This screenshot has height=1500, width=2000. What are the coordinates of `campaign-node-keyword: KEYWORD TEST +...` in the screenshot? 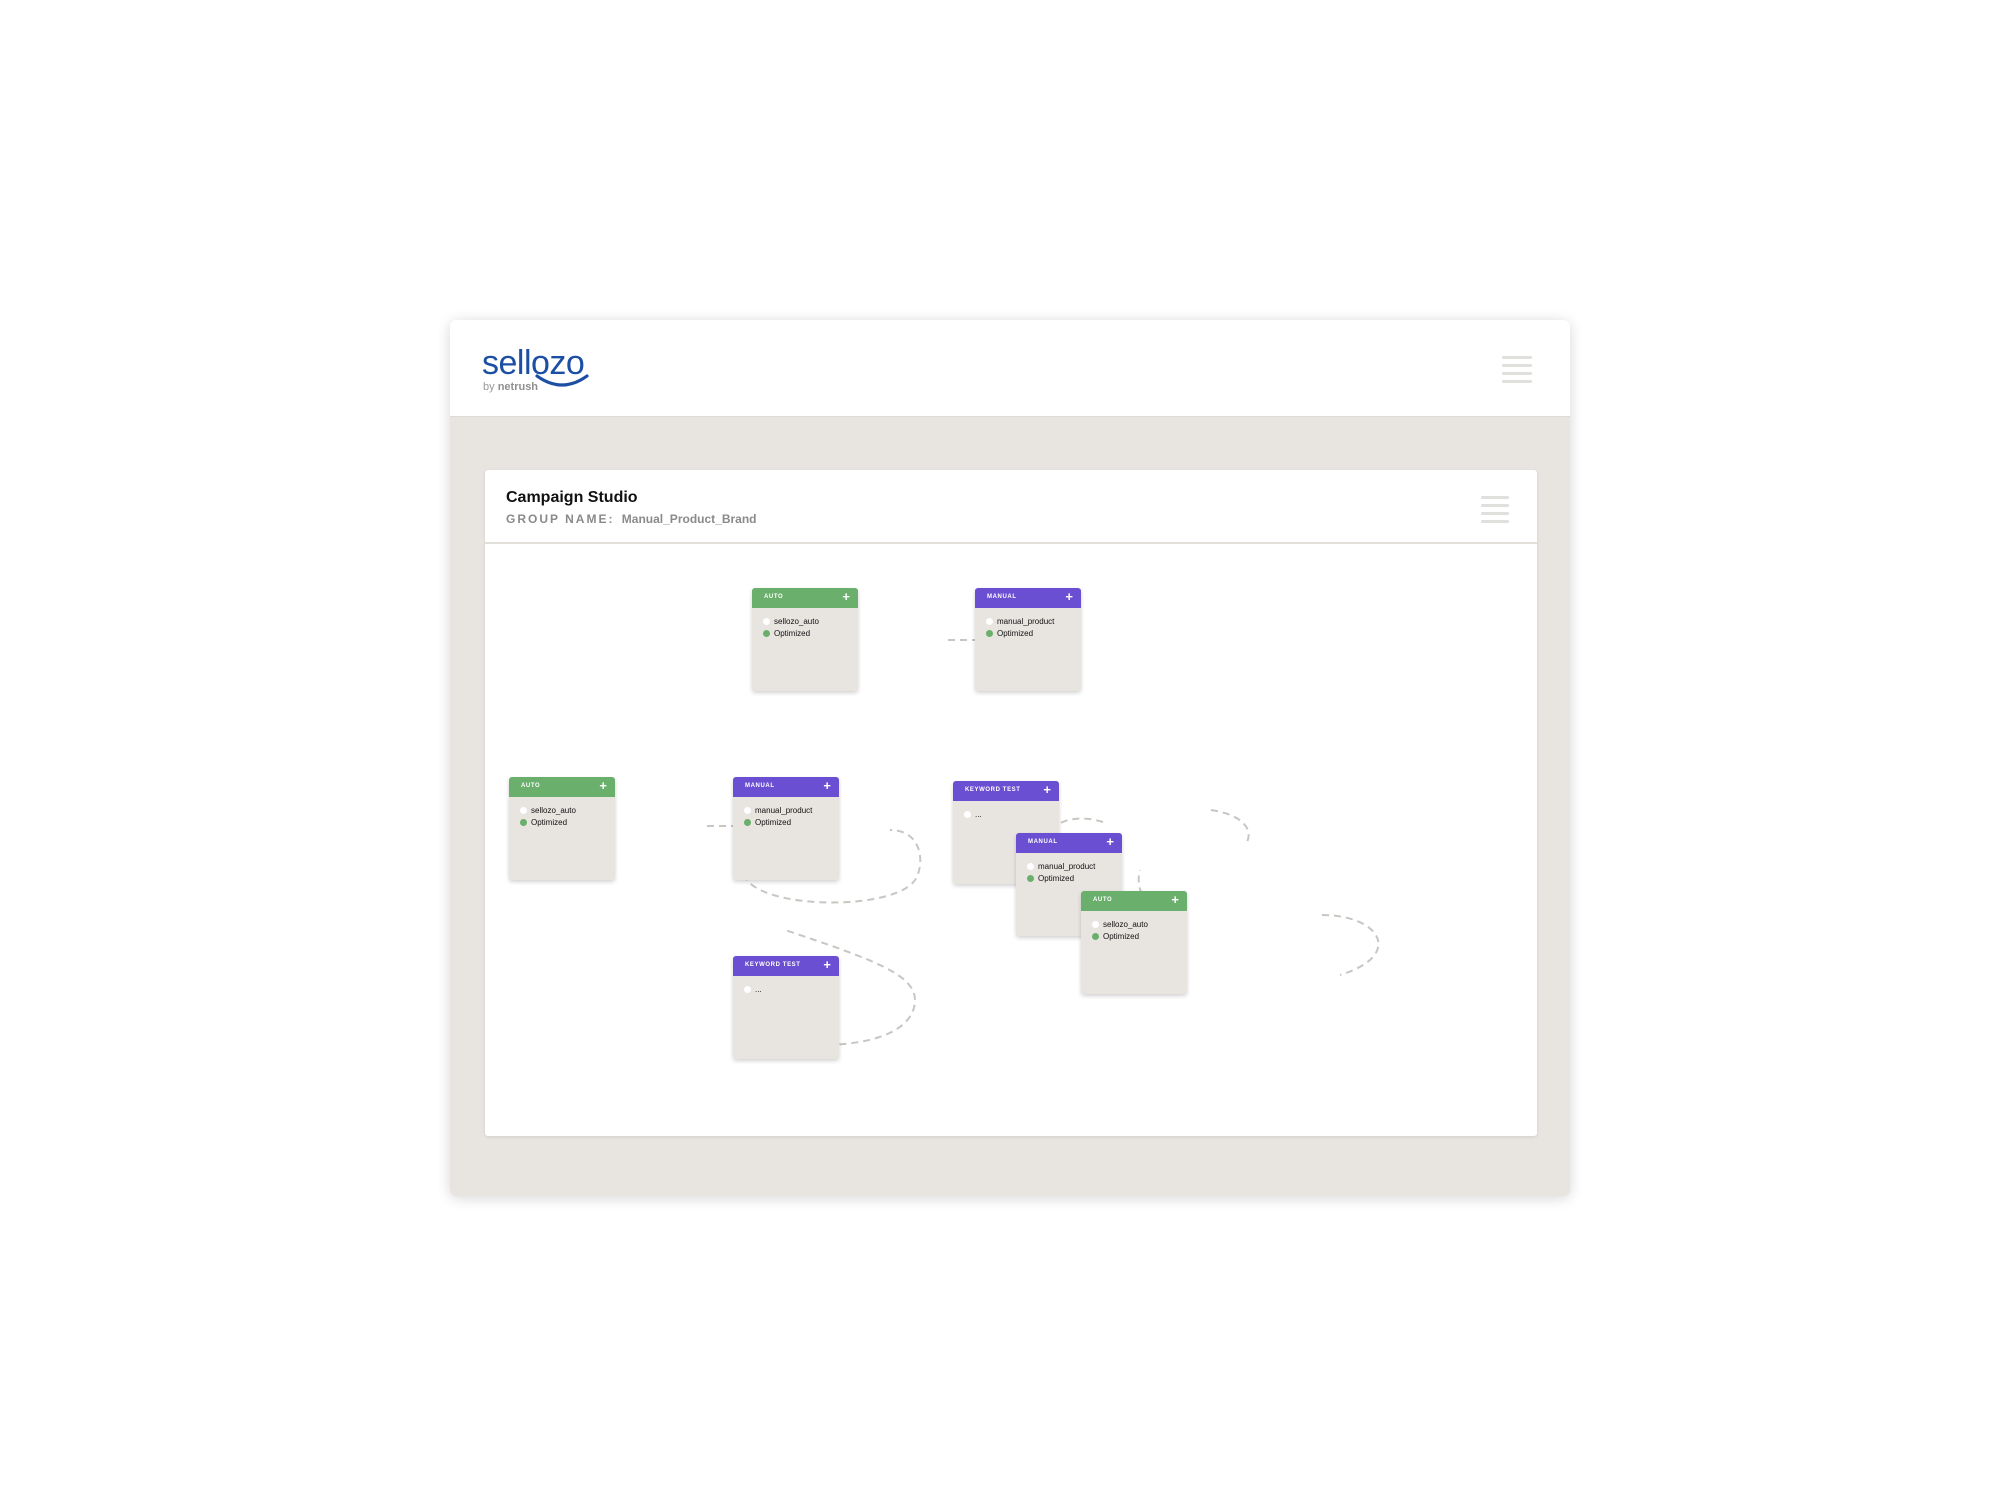 It's located at (786, 1007).